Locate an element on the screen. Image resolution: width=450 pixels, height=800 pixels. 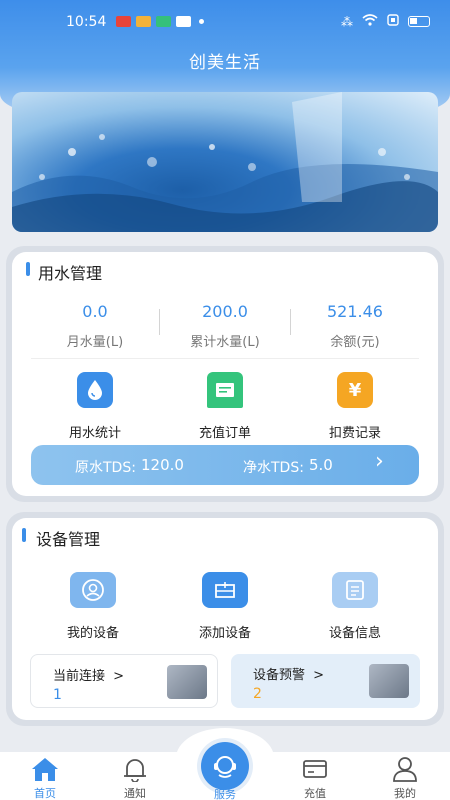
recharge-orders-button: 充值订单 is located at coordinates (225, 406).